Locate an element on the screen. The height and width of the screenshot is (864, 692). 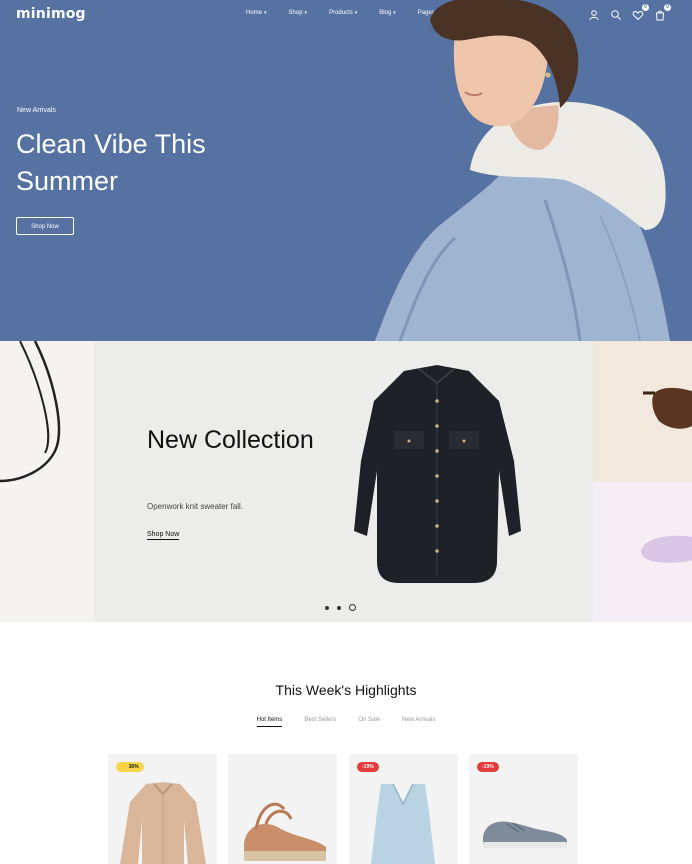
next-slide-peek-lower is located at coordinates (642, 552).